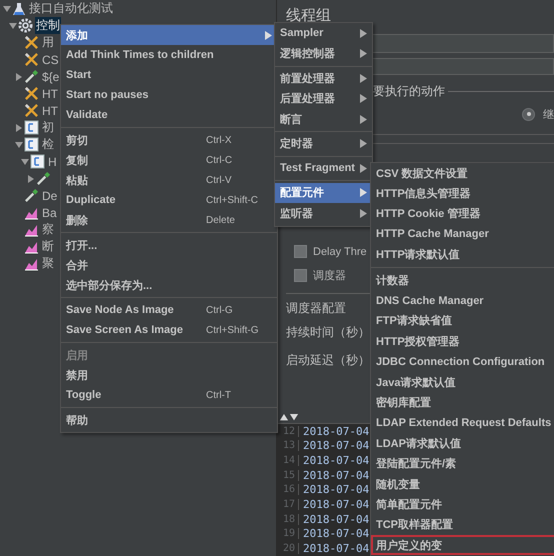 The image size is (554, 556). I want to click on menu-item: HTTP信息头管理器, so click(462, 193).